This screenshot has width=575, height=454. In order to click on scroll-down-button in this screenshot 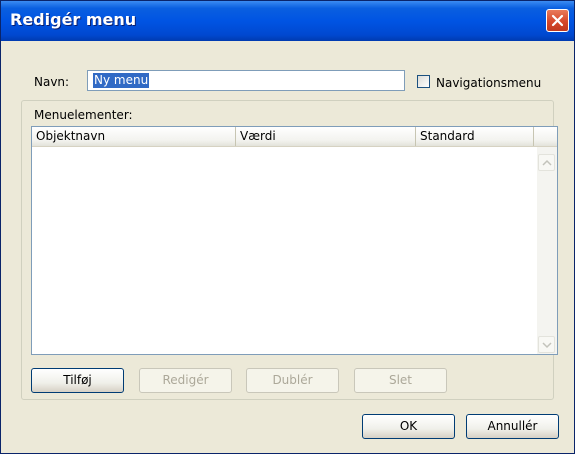, I will do `click(546, 344)`.